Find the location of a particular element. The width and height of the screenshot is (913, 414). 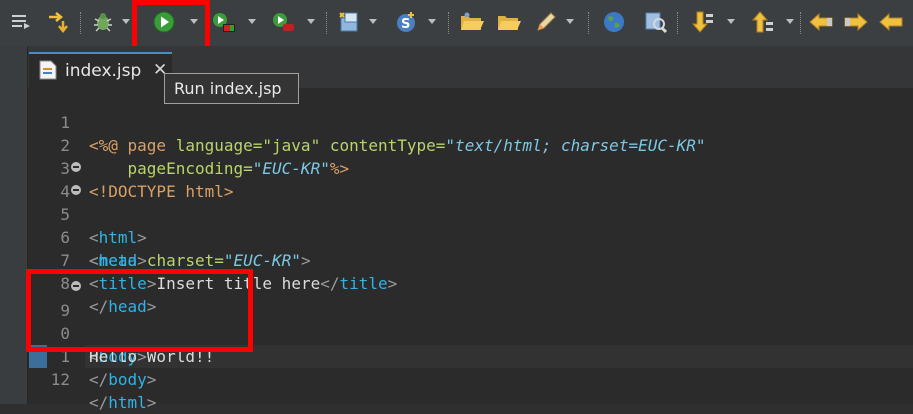

bug-icon is located at coordinates (103, 22).